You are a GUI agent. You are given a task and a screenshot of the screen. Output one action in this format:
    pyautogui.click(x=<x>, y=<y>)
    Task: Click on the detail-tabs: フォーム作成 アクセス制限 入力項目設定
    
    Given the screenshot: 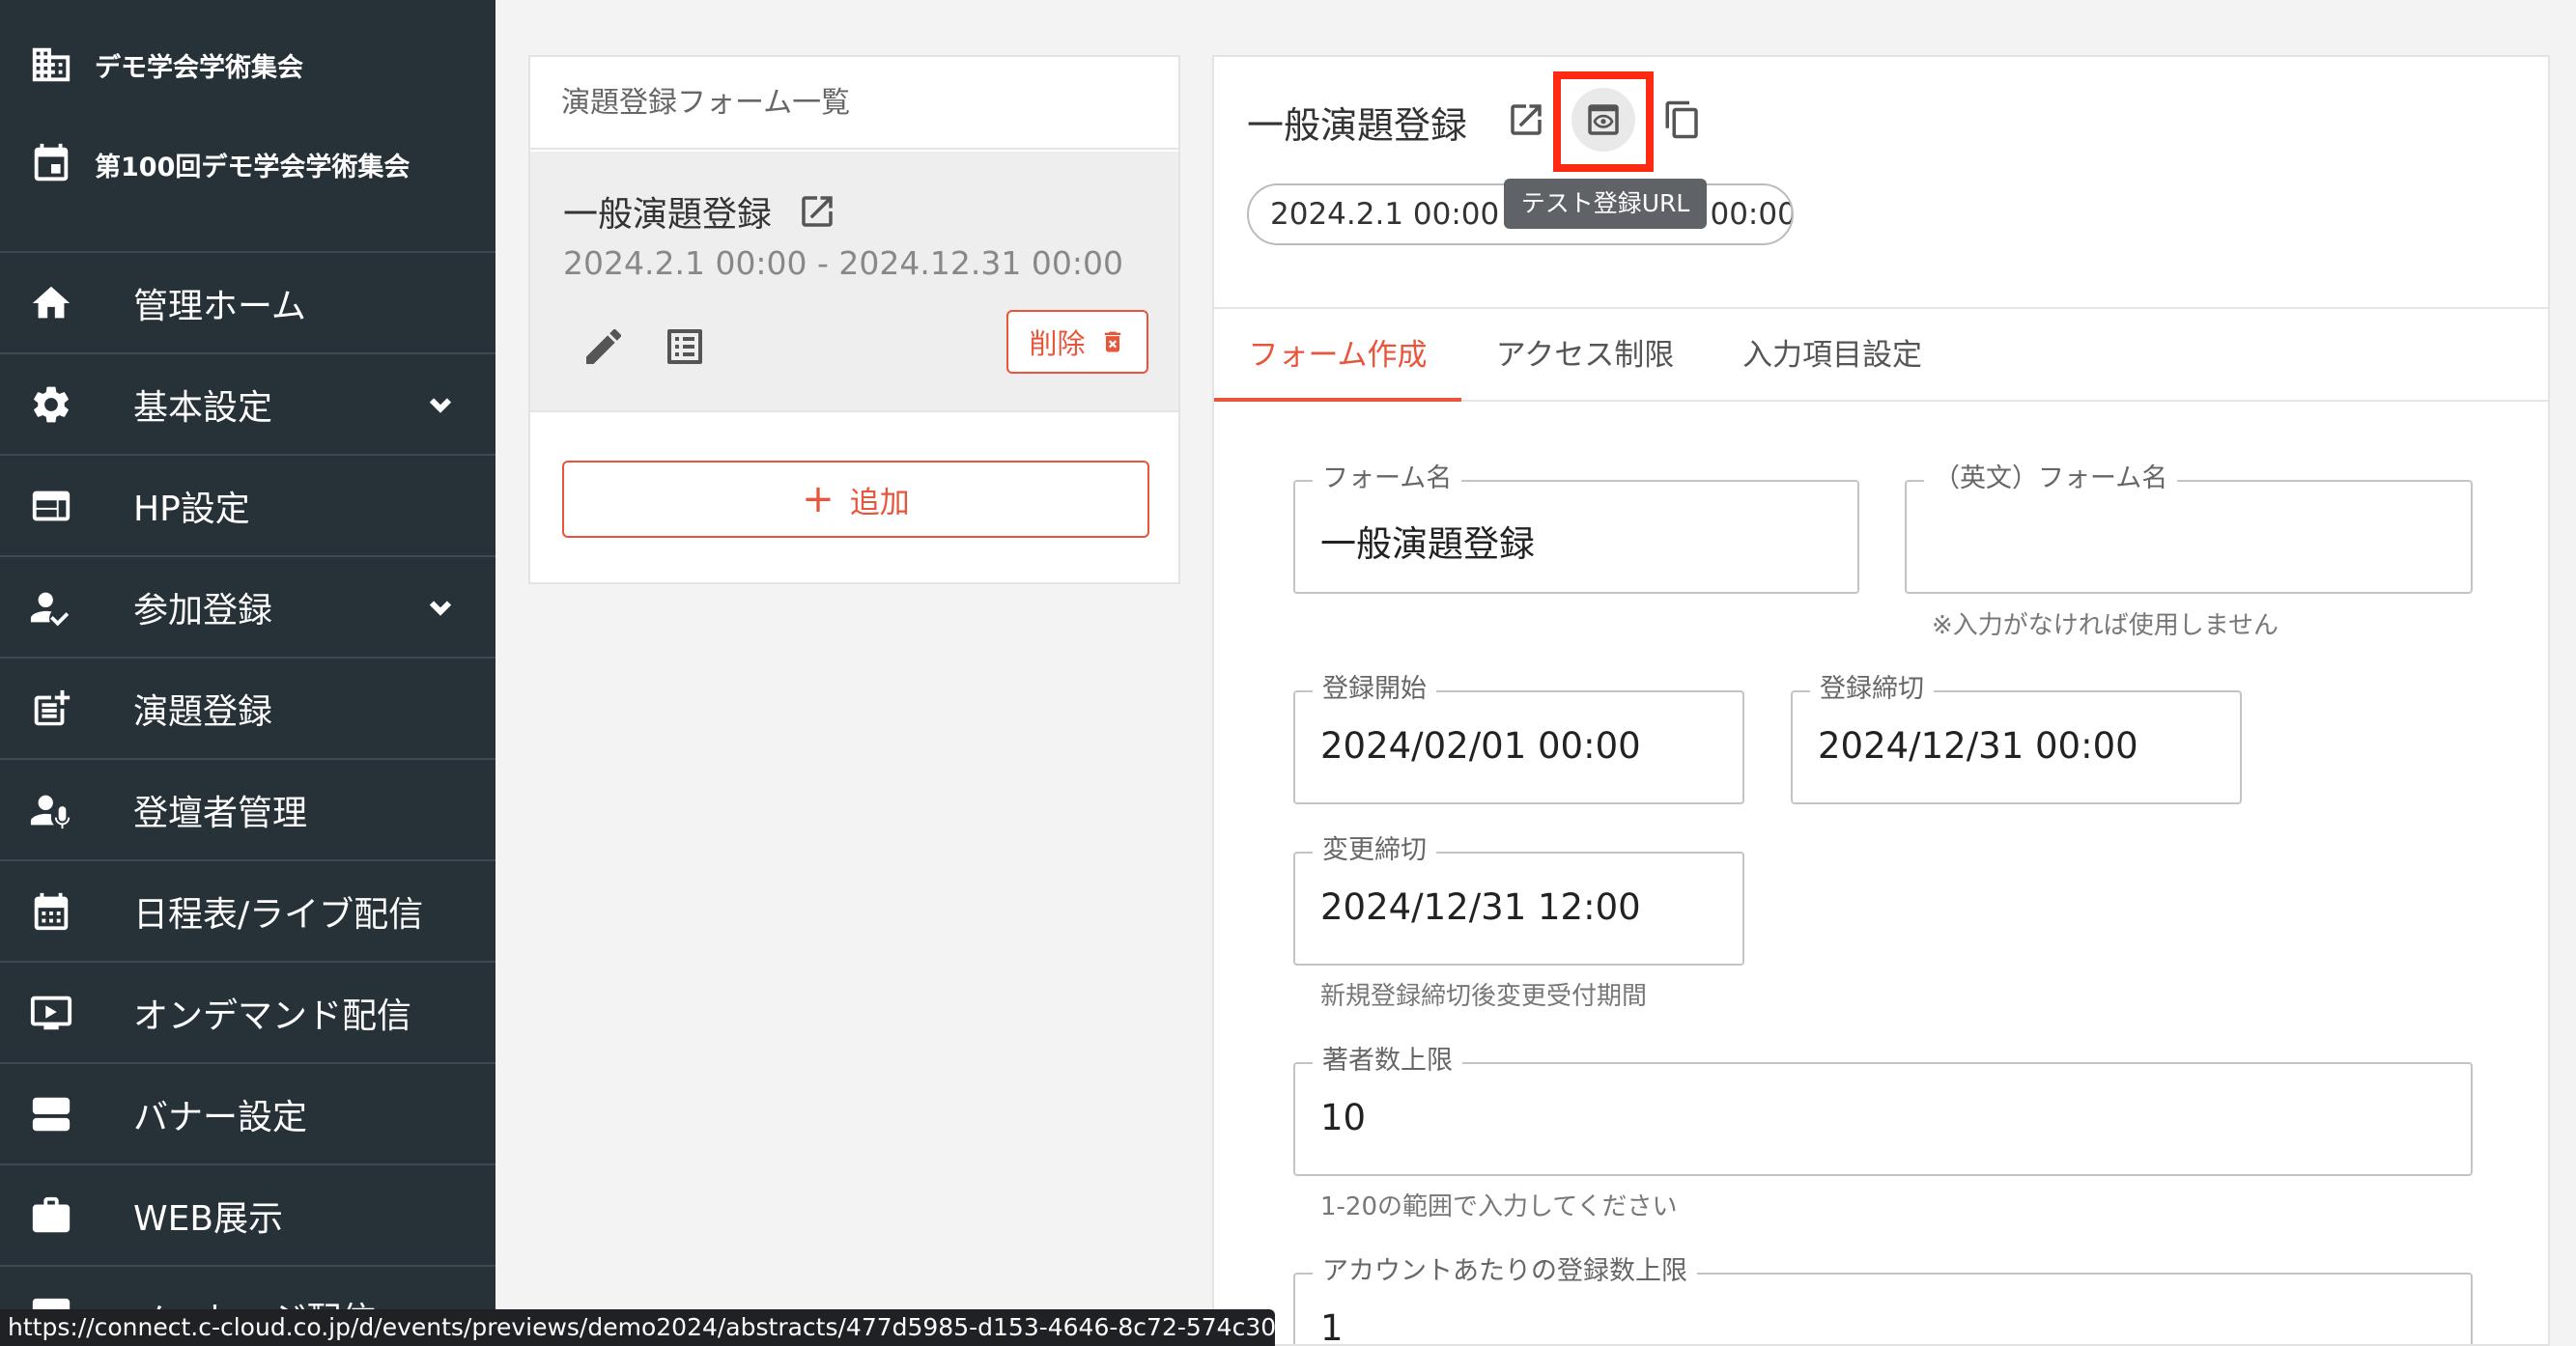 What is the action you would take?
    pyautogui.click(x=1881, y=355)
    